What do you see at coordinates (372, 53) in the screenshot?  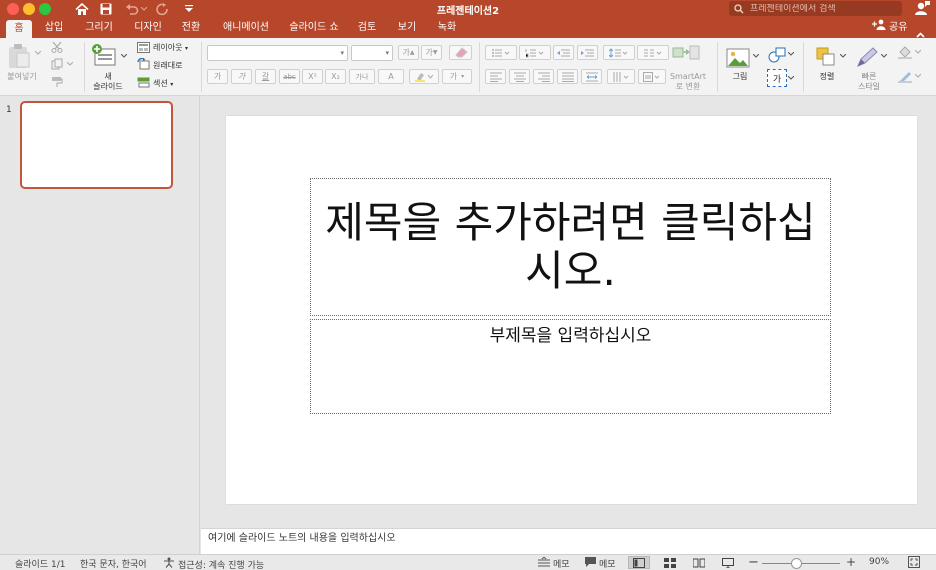 I see `font-size-combo: ▾` at bounding box center [372, 53].